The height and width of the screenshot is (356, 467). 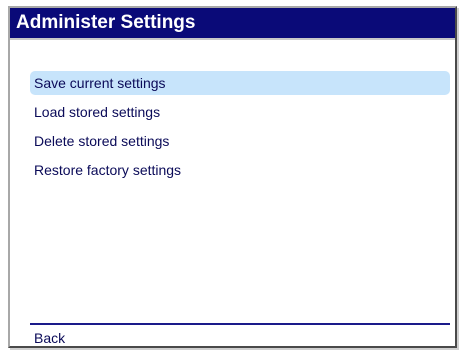 I want to click on menu-item-load-stored-settings: Load stored settings, so click(x=240, y=112).